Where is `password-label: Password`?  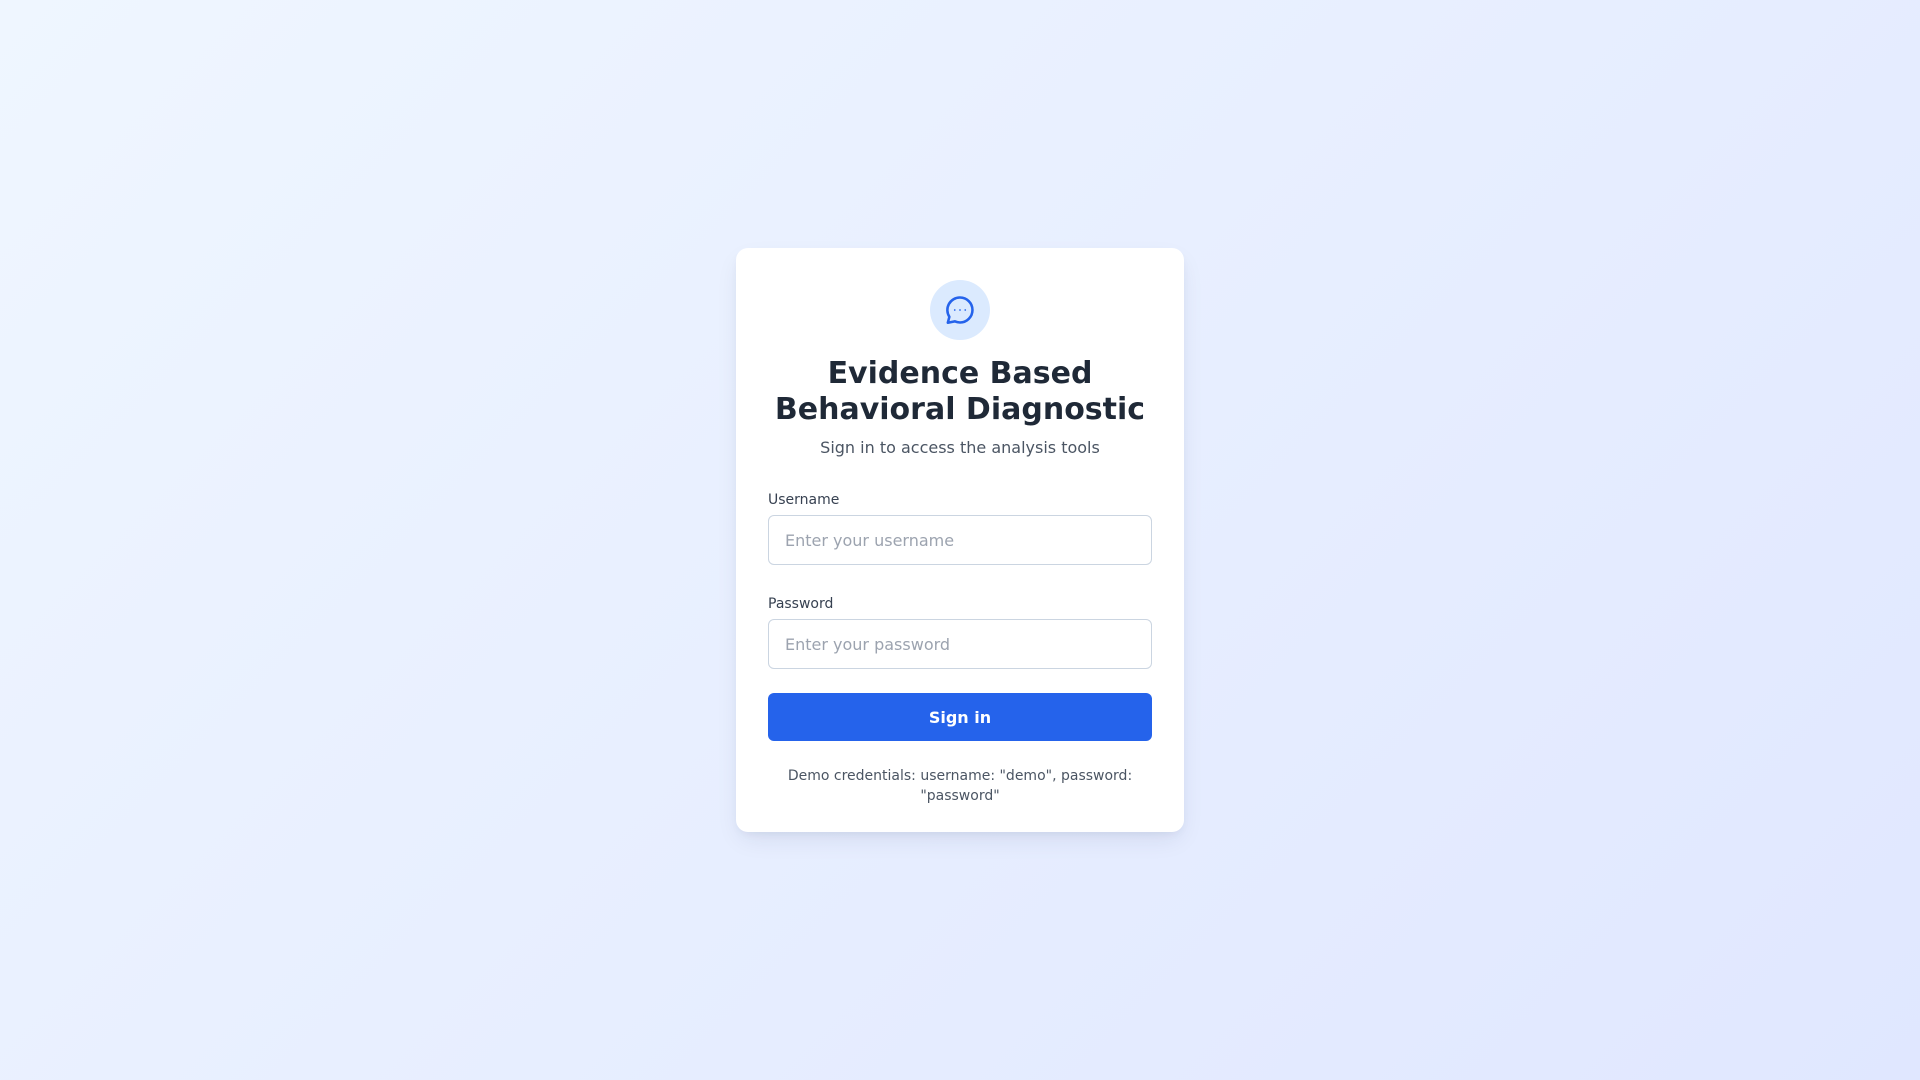
password-label: Password is located at coordinates (801, 604).